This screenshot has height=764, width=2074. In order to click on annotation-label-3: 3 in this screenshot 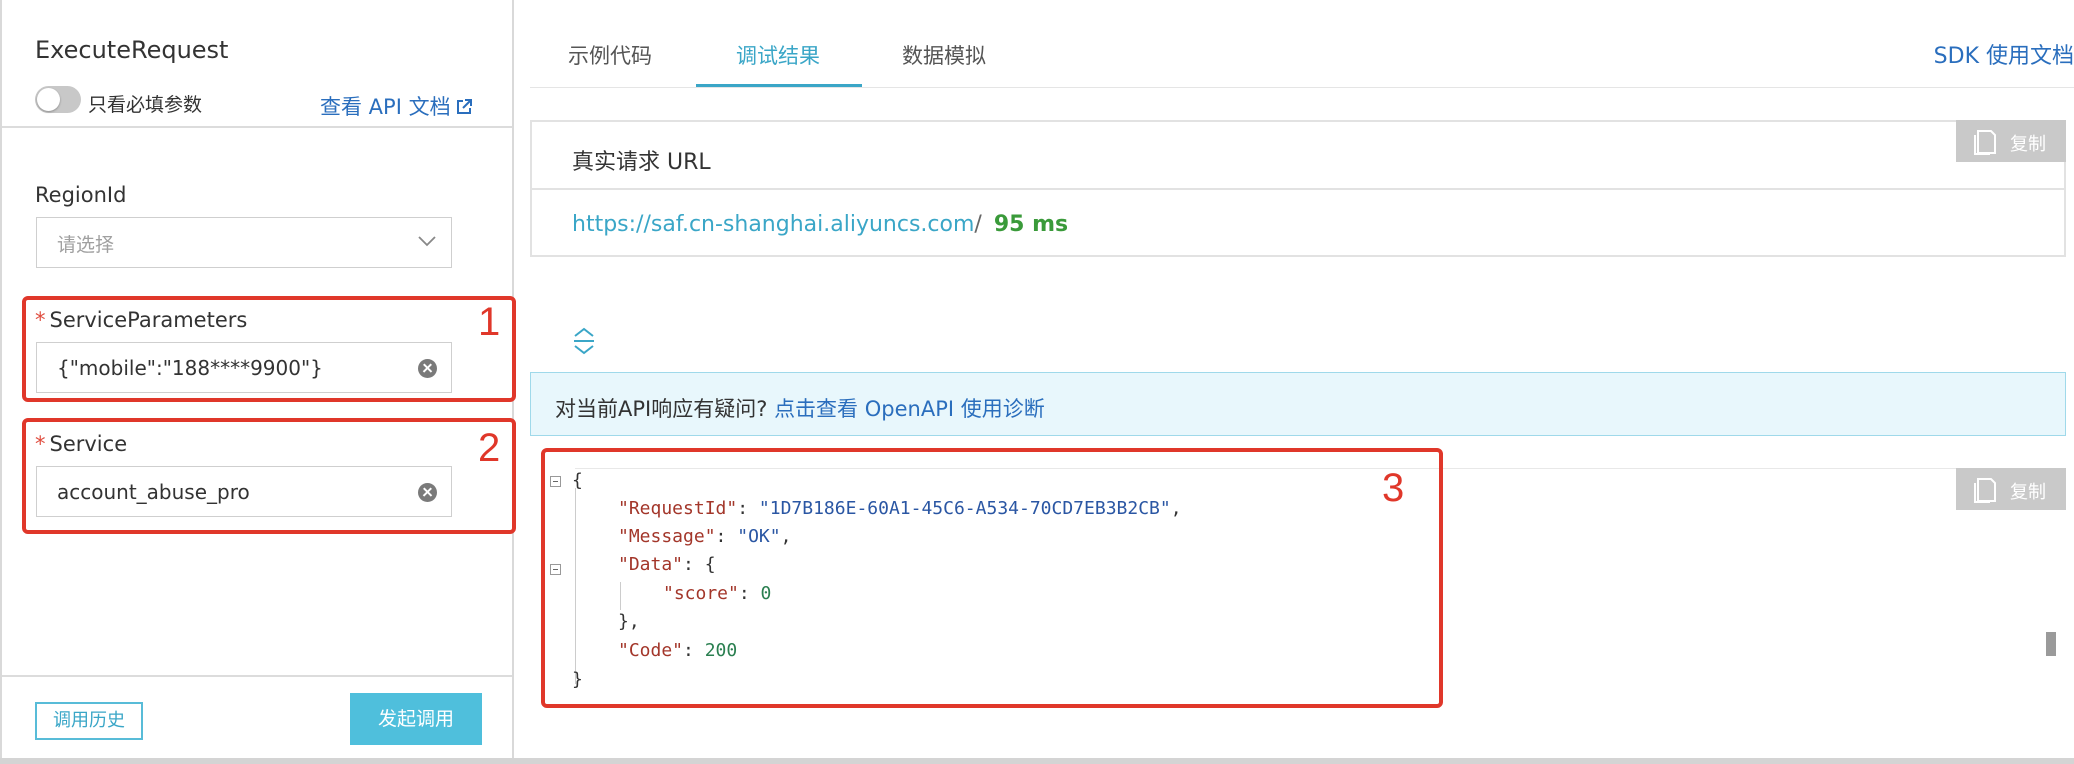, I will do `click(1393, 488)`.